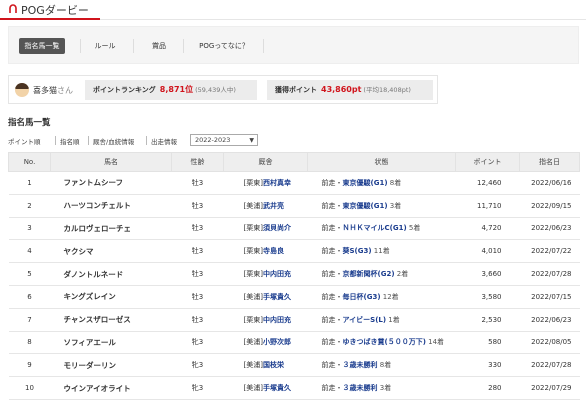  Describe the element at coordinates (273, 365) in the screenshot. I see `trainer-link: 国枝栄` at that location.